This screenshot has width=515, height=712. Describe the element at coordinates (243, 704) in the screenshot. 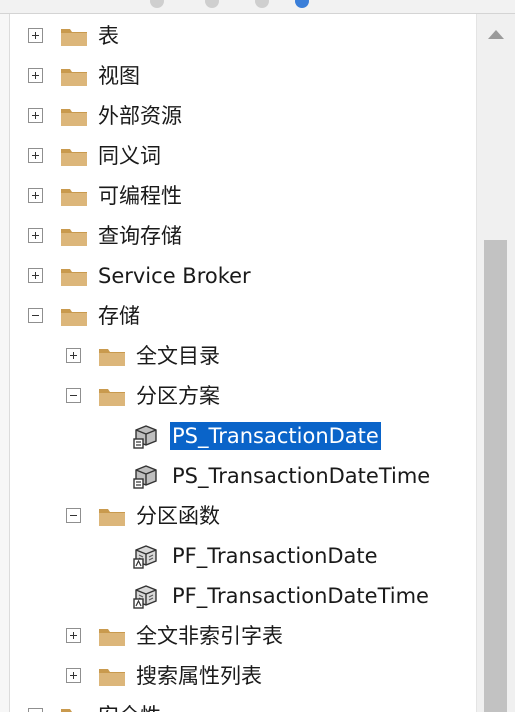

I see `tree-node-security: 安全性` at that location.